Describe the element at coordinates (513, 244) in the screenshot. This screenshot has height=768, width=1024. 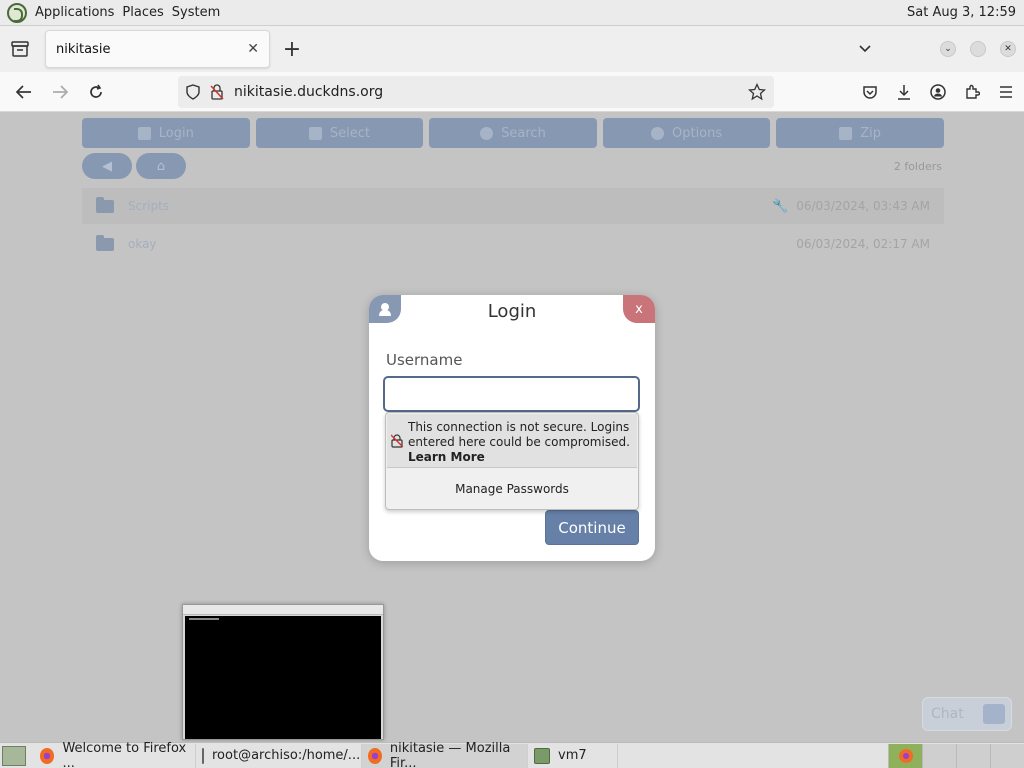
I see `file-row: okay 06/03/2024, 02:17 AM` at that location.